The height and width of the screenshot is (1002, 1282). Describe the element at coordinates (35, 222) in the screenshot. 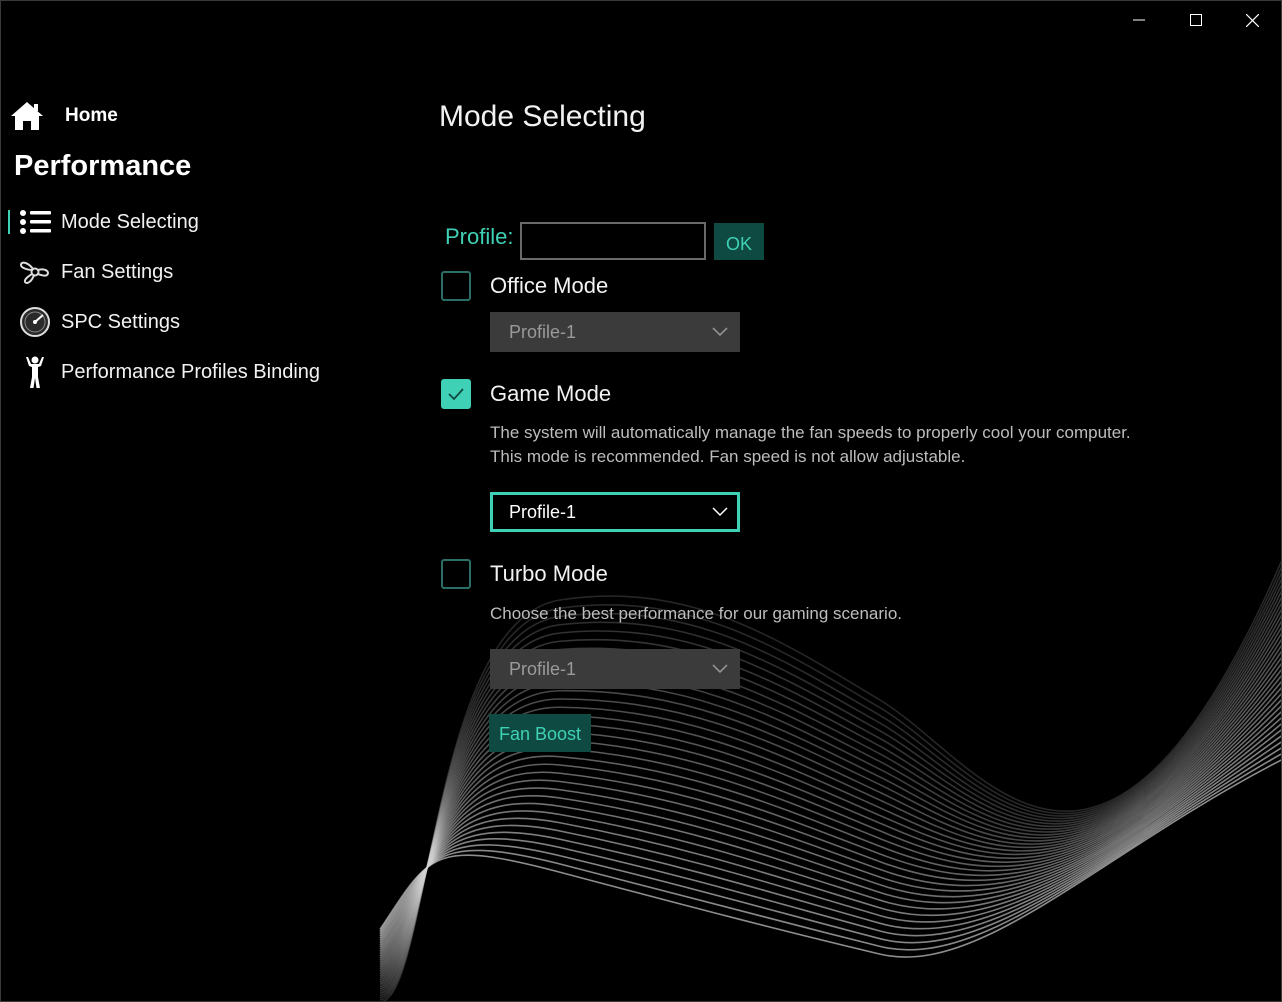

I see `list-icon` at that location.